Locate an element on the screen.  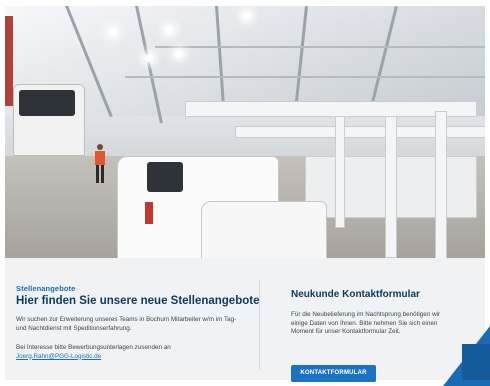
van-window is located at coordinates (165, 177).